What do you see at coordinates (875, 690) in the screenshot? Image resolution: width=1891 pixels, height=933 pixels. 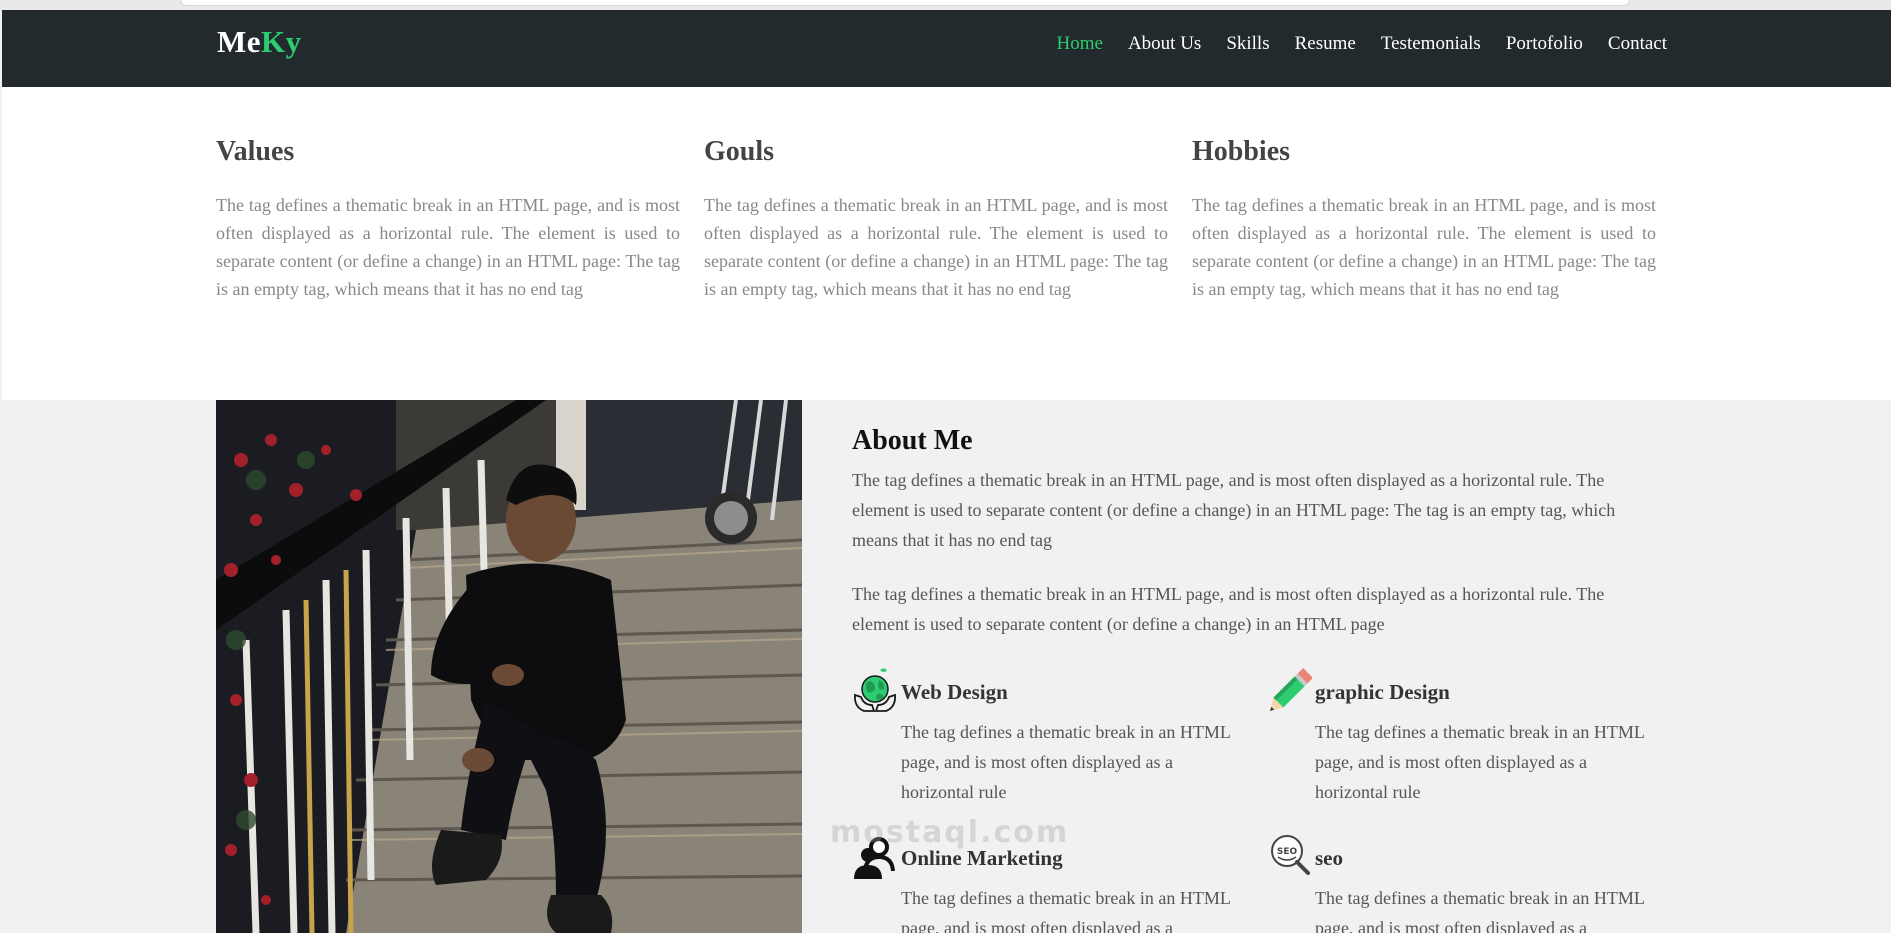 I see `globe-hands-icon` at bounding box center [875, 690].